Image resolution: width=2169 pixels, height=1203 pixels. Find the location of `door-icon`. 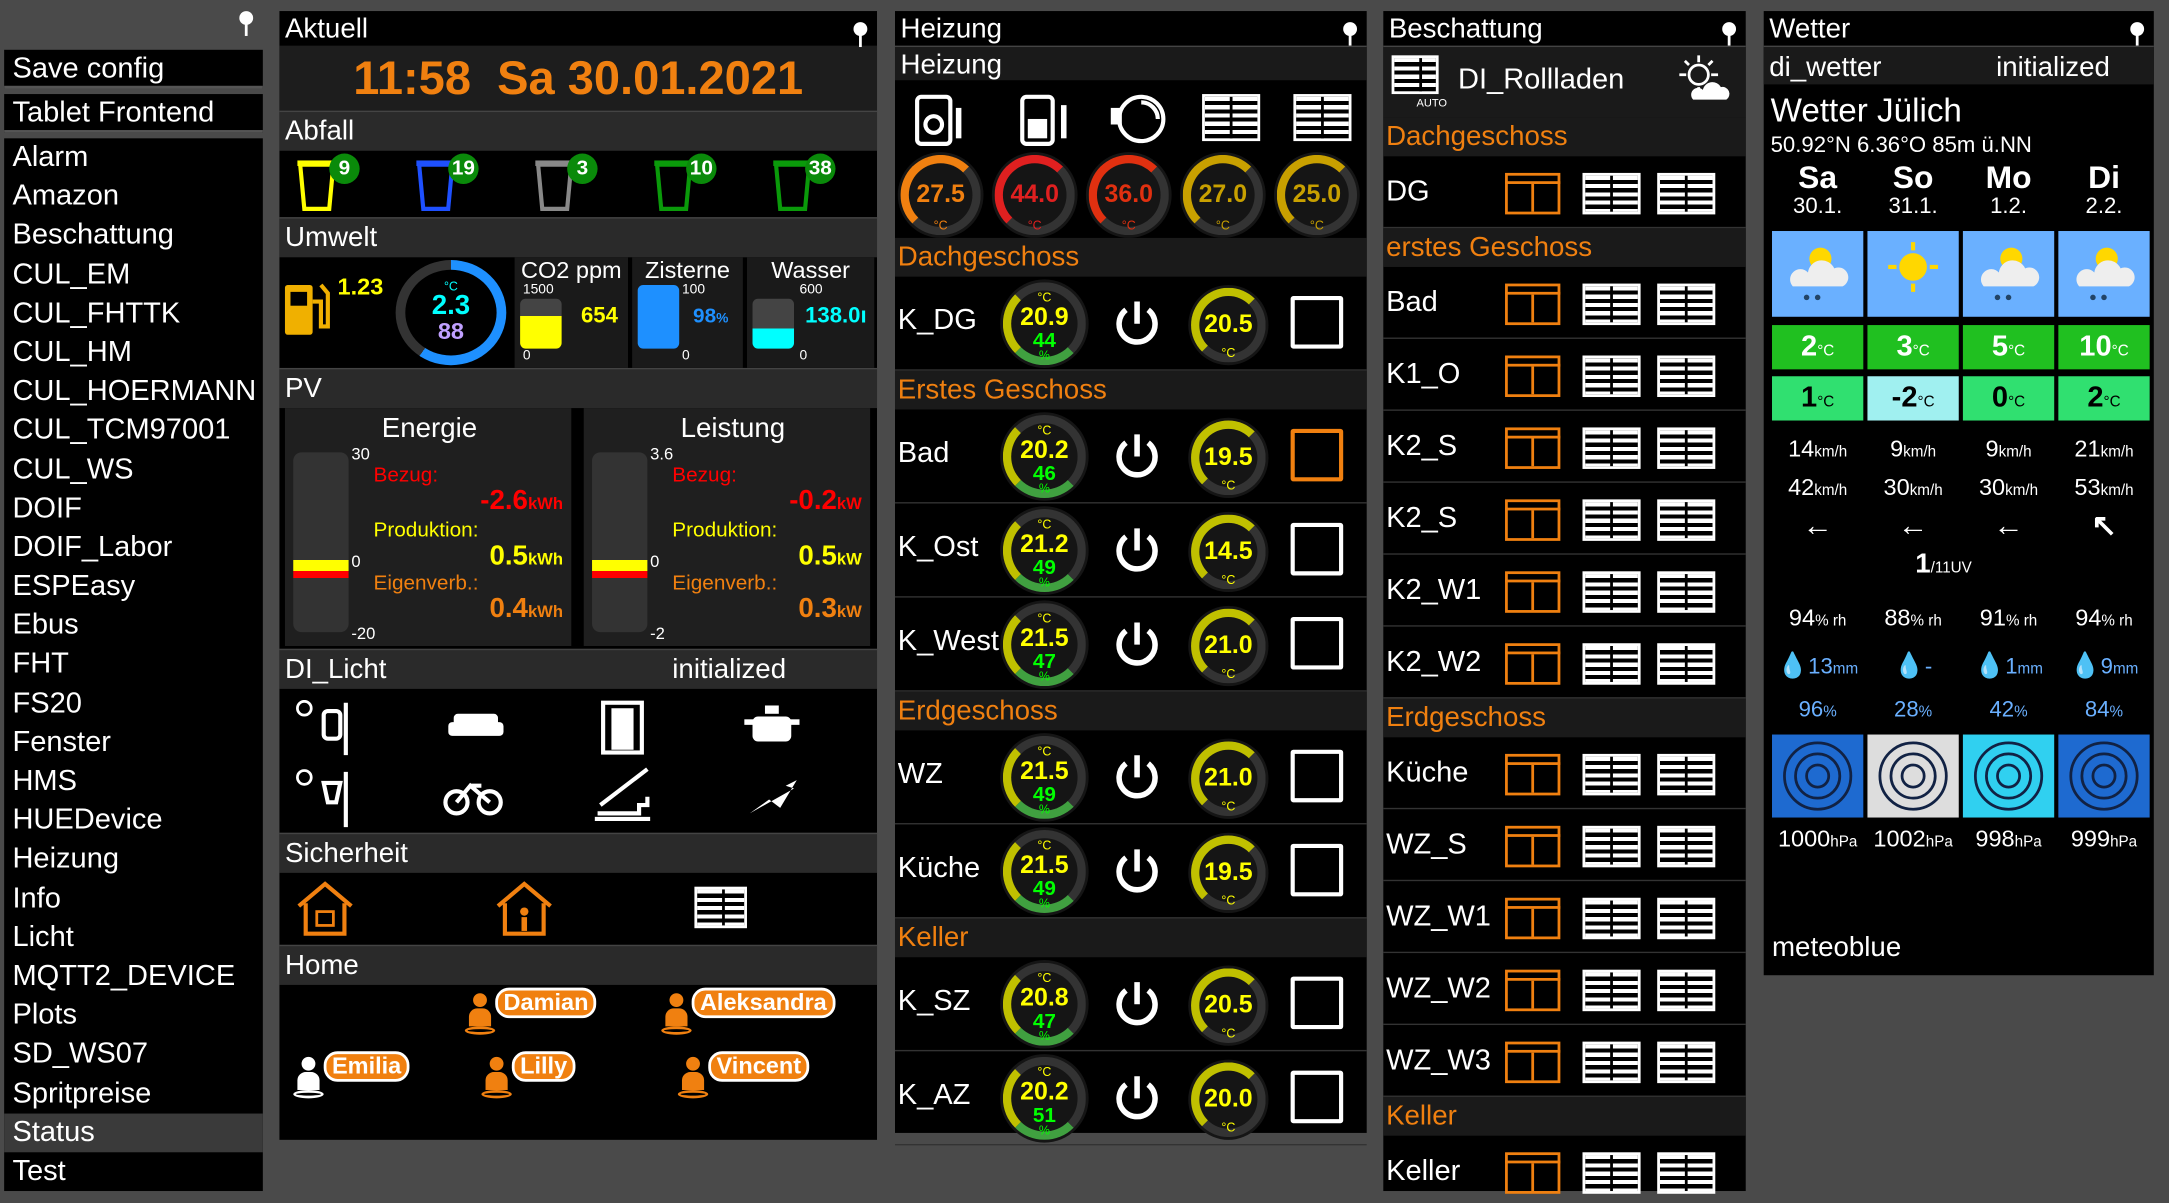

door-icon is located at coordinates (622, 727).